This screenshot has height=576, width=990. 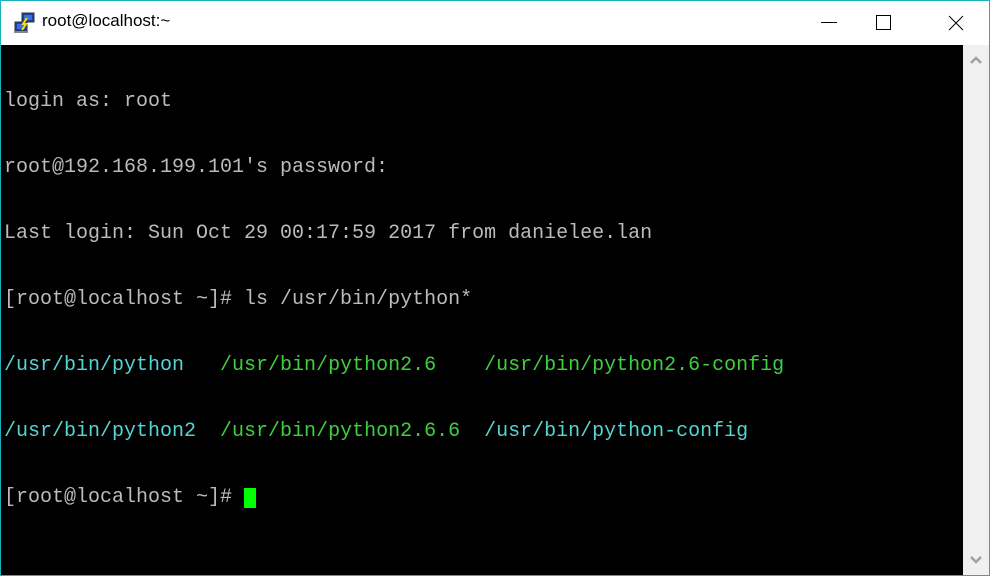 I want to click on ls-entry: /usr/bin/python-config, so click(x=616, y=431).